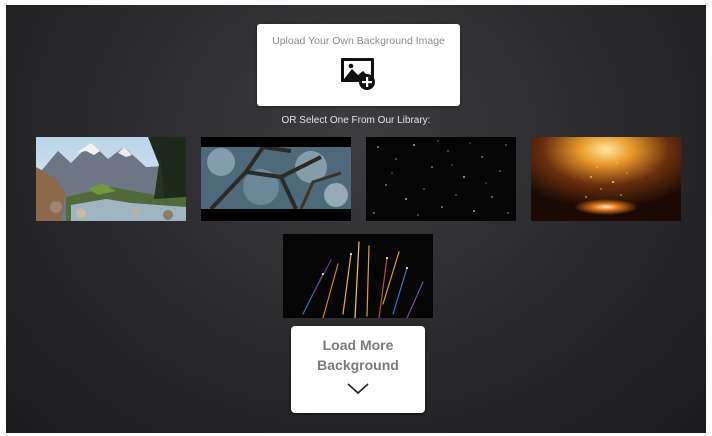 The width and height of the screenshot is (712, 436). I want to click on library-thumbnail-dark-starfield, so click(441, 179).